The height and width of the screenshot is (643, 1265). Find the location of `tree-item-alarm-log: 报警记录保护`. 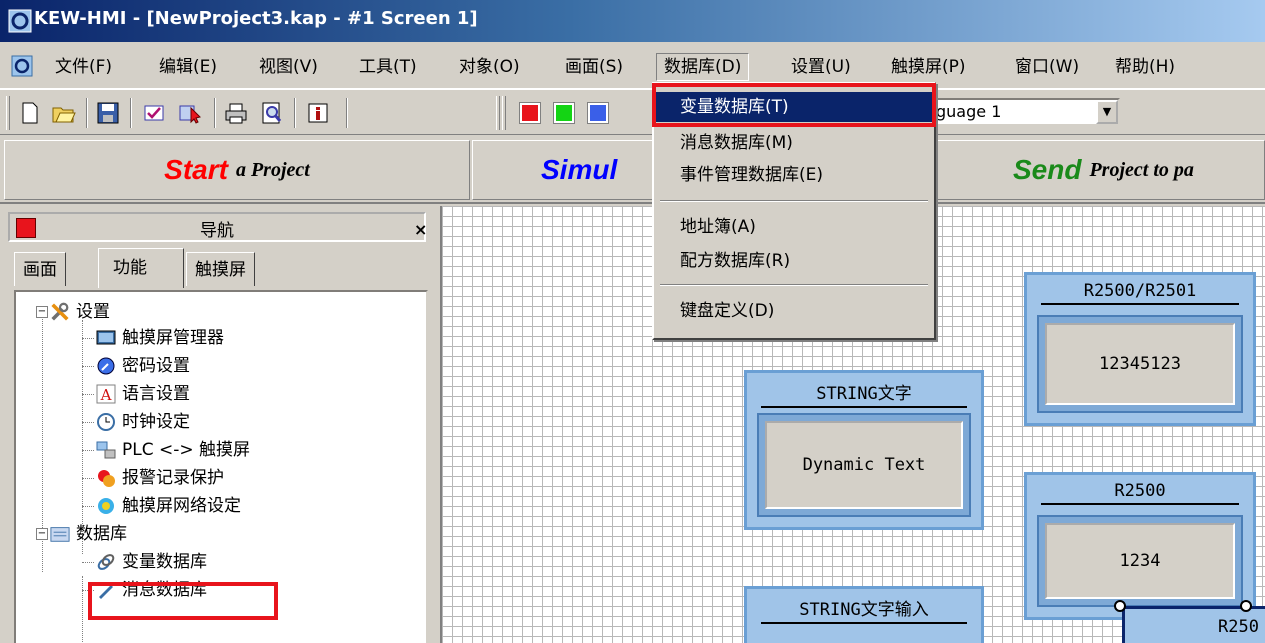

tree-item-alarm-log: 报警记录保护 is located at coordinates (160, 478).